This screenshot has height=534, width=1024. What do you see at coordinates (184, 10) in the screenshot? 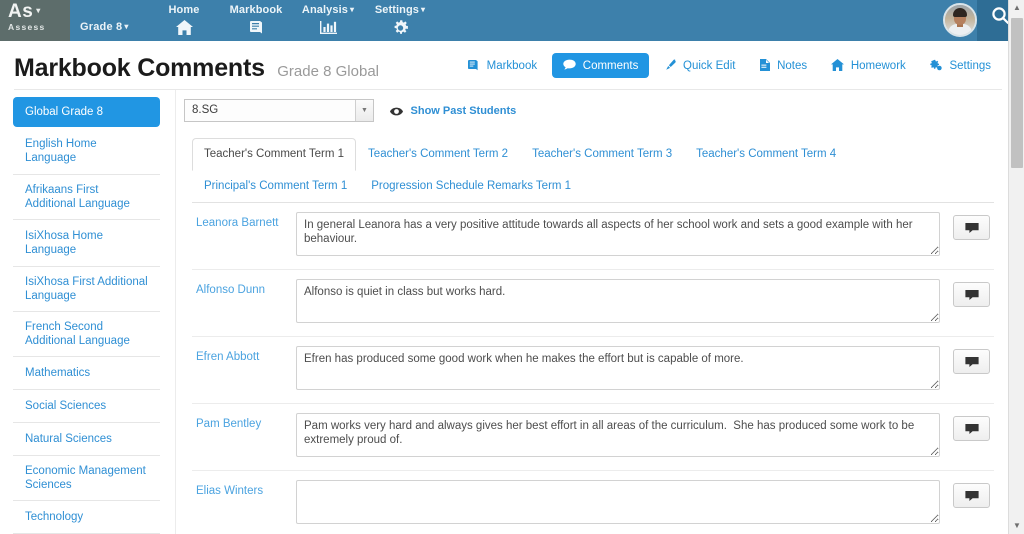
I see `nav-item-label: Home` at bounding box center [184, 10].